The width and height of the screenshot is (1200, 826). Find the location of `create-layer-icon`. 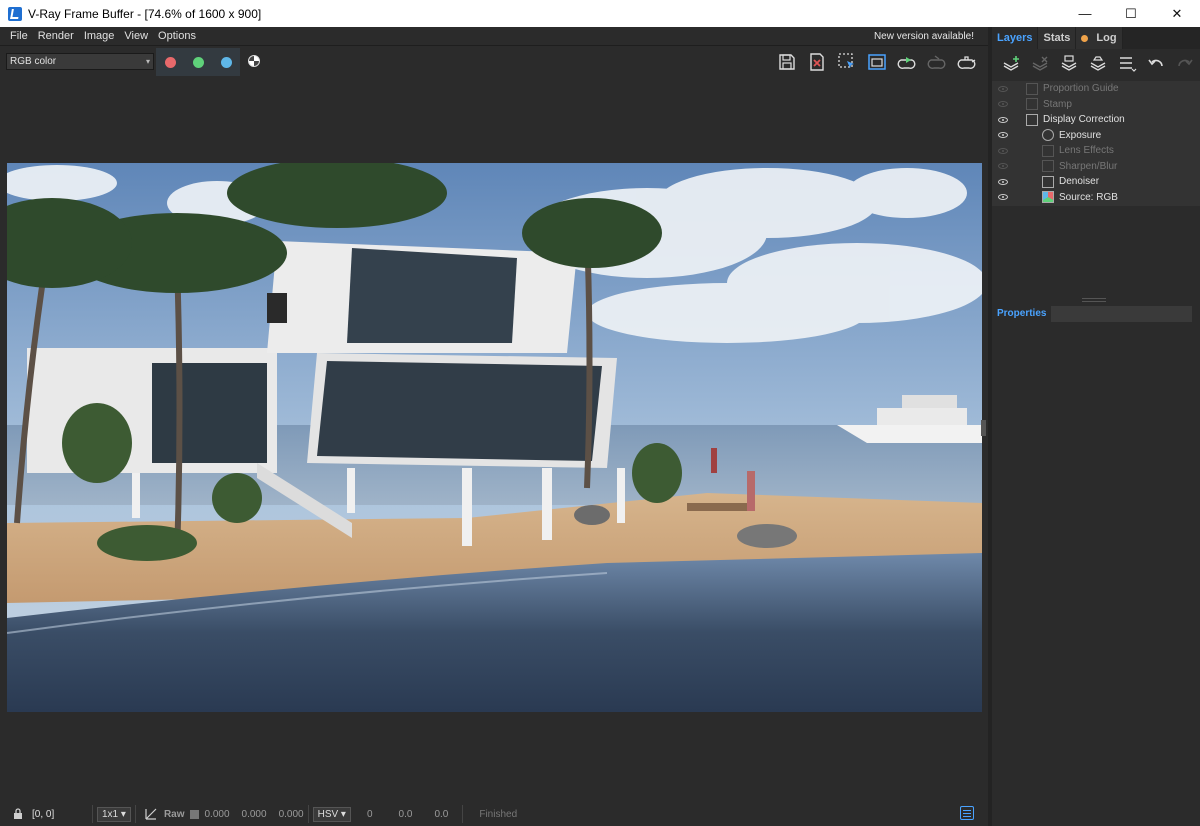

create-layer-icon is located at coordinates (1011, 63).